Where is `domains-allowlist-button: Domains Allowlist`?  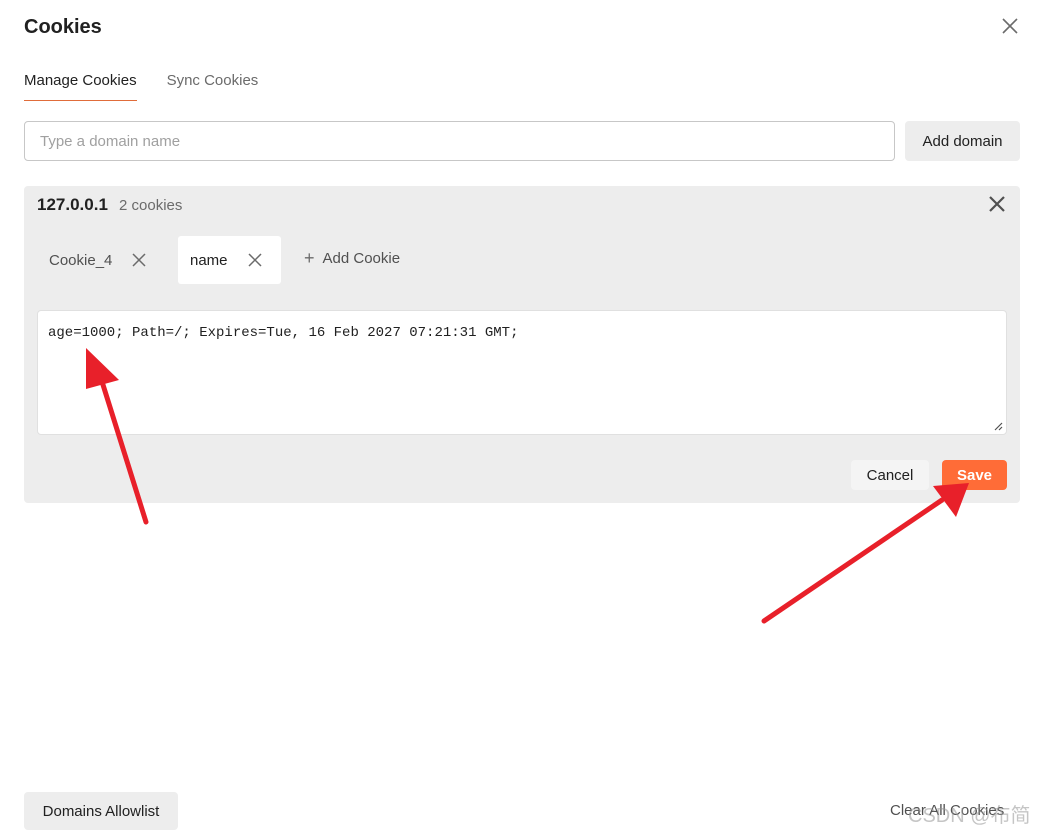
domains-allowlist-button: Domains Allowlist is located at coordinates (101, 811).